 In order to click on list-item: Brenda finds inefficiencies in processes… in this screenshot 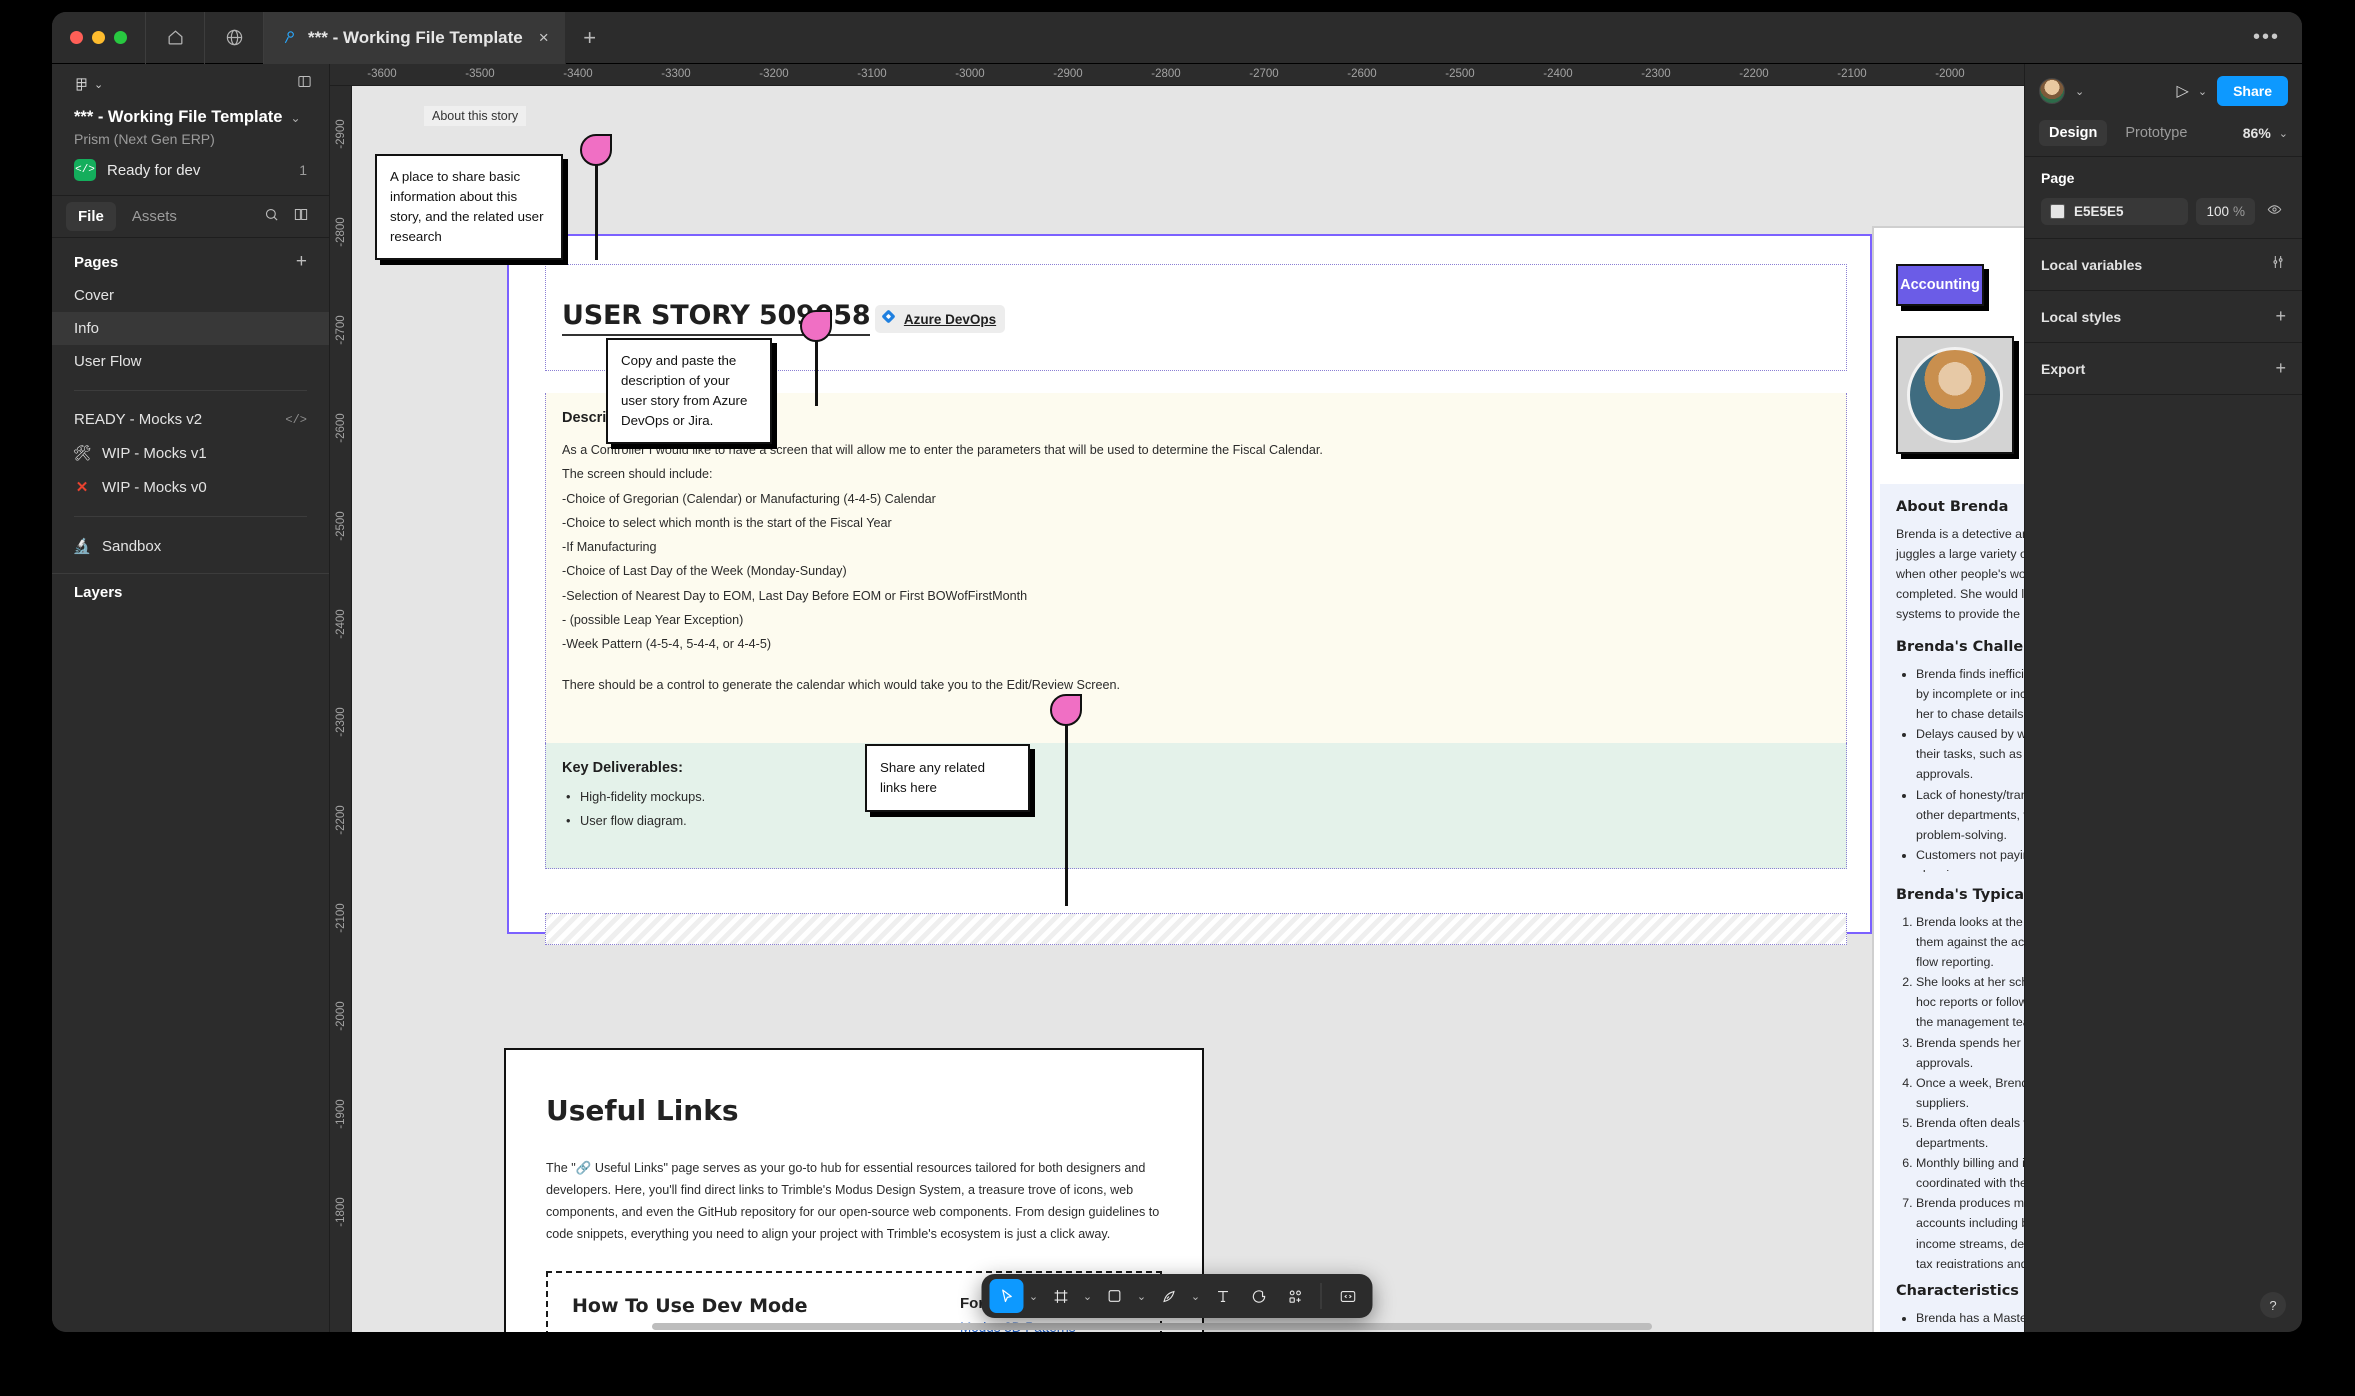, I will do `click(1970, 694)`.